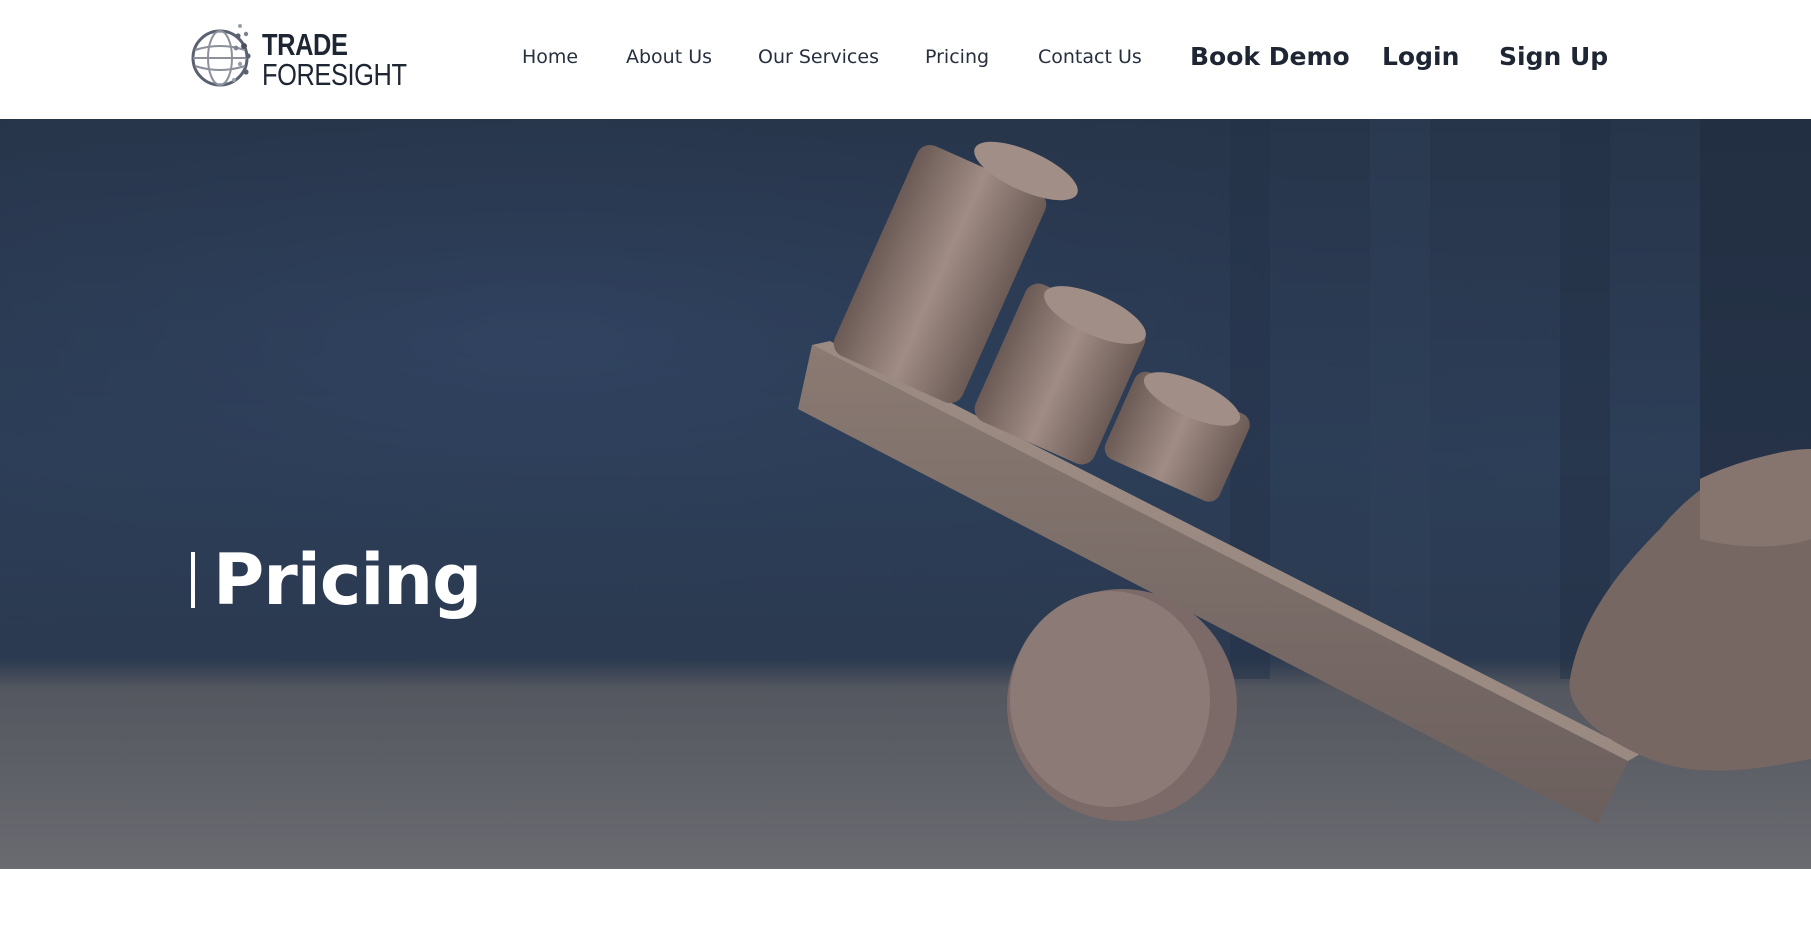  What do you see at coordinates (1090, 57) in the screenshot?
I see `nav-item-contact-us: Contact Us` at bounding box center [1090, 57].